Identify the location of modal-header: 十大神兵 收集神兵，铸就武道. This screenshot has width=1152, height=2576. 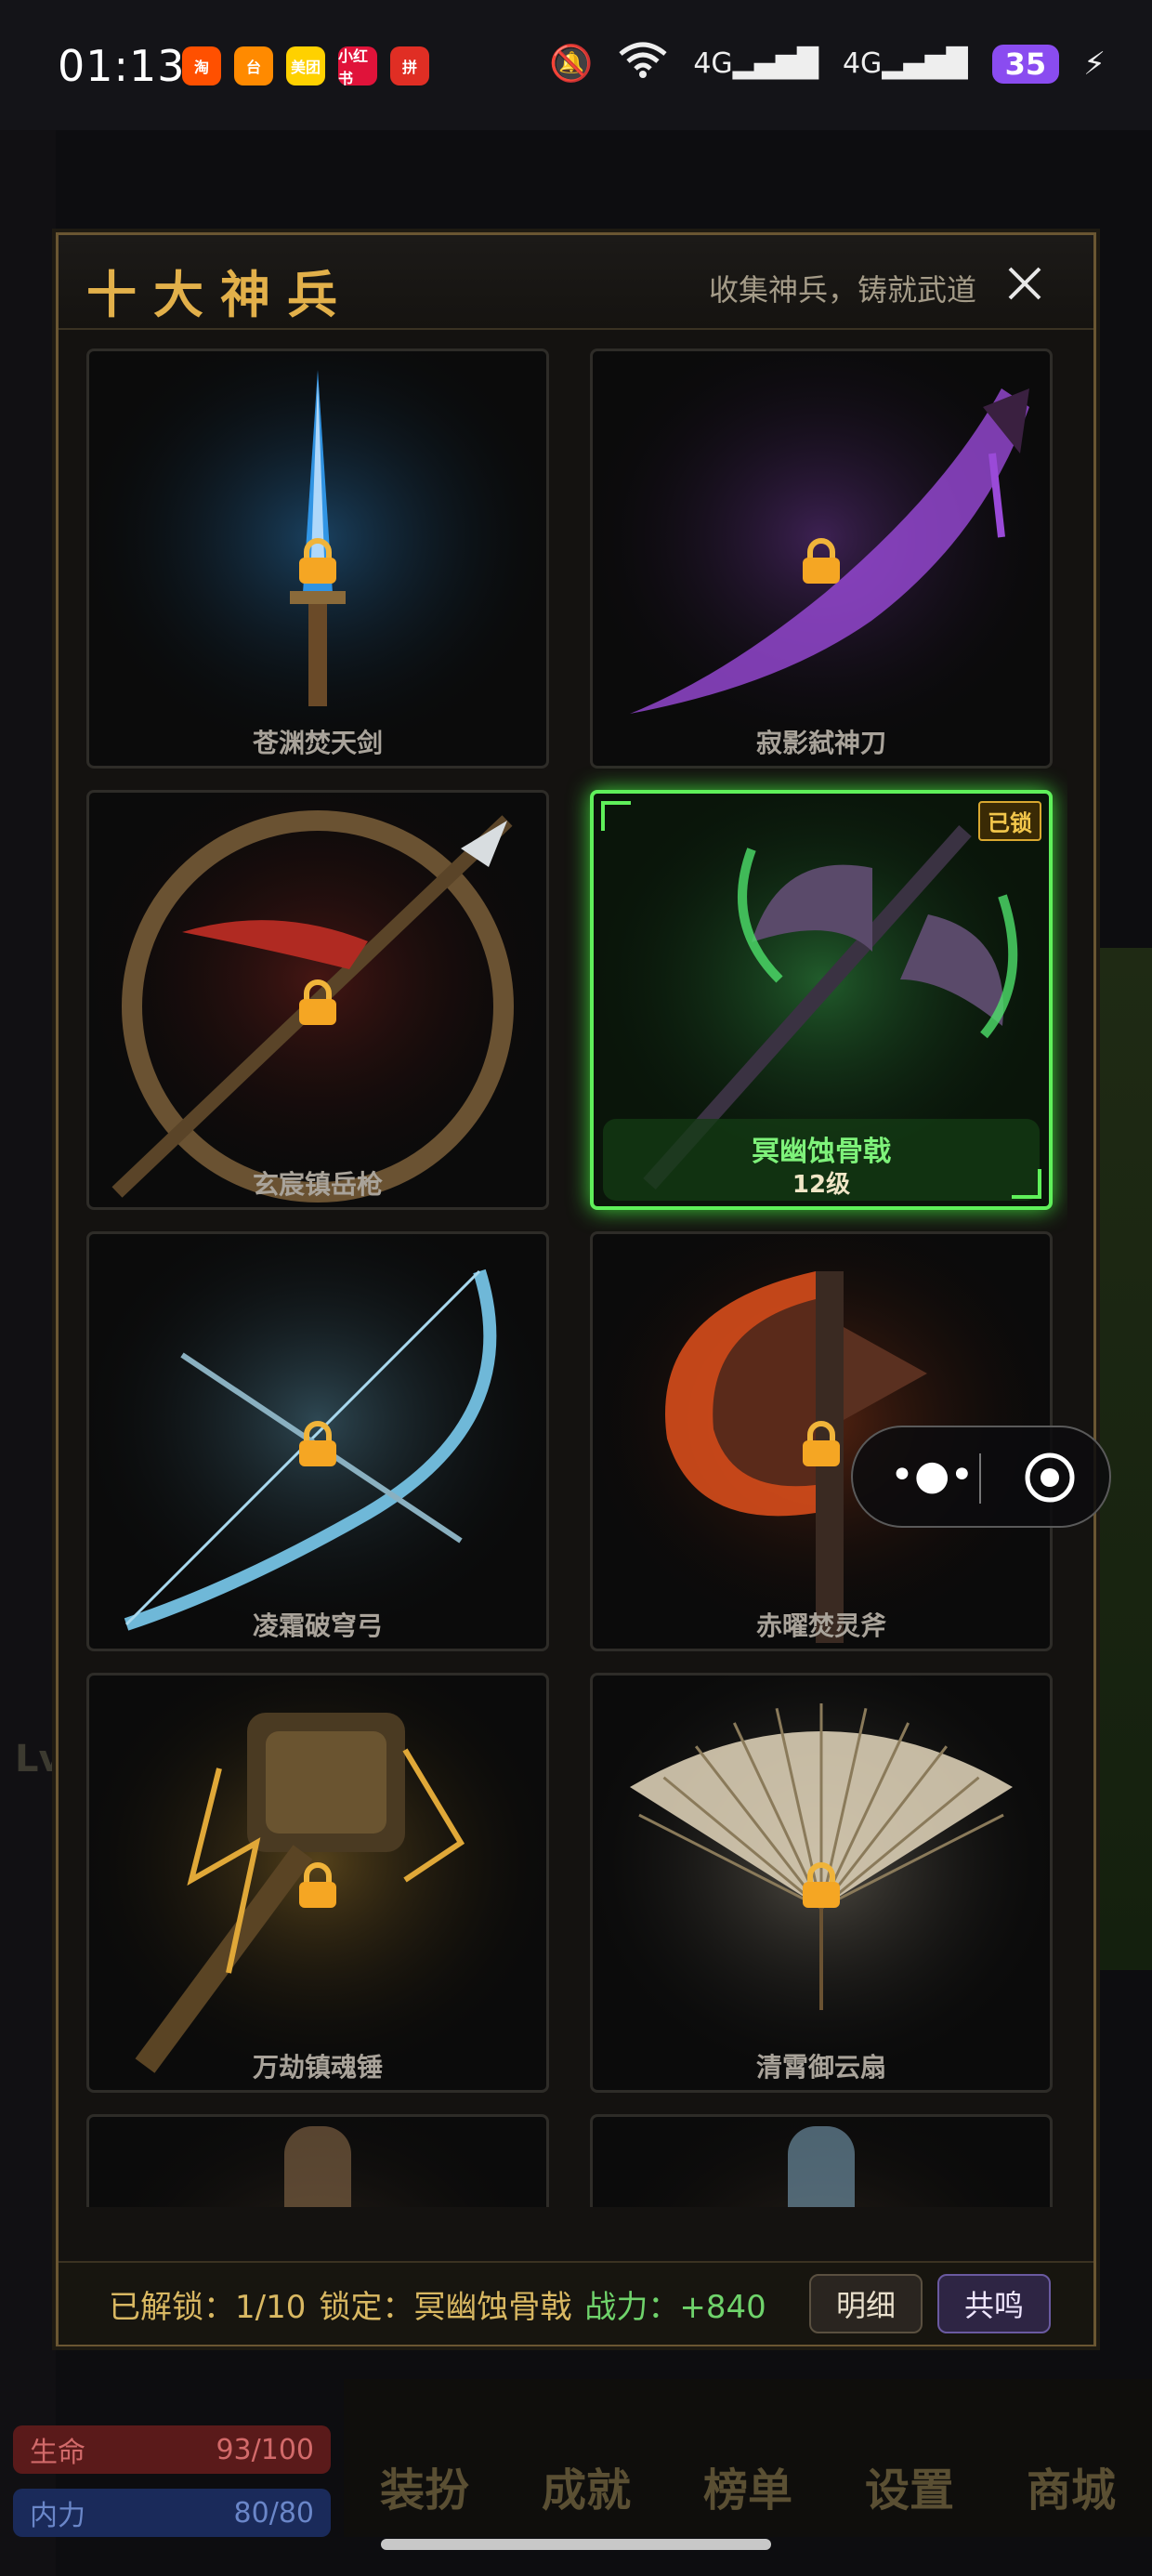
(576, 282).